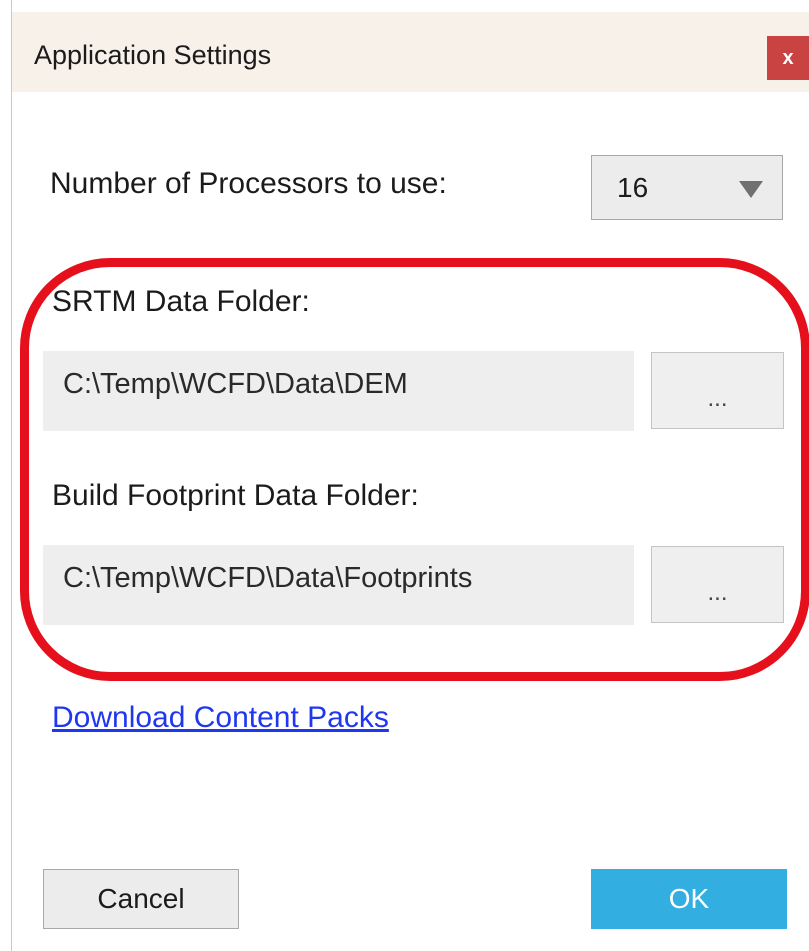 The width and height of the screenshot is (809, 951). Describe the element at coordinates (153, 55) in the screenshot. I see `window-title: Application Settings` at that location.